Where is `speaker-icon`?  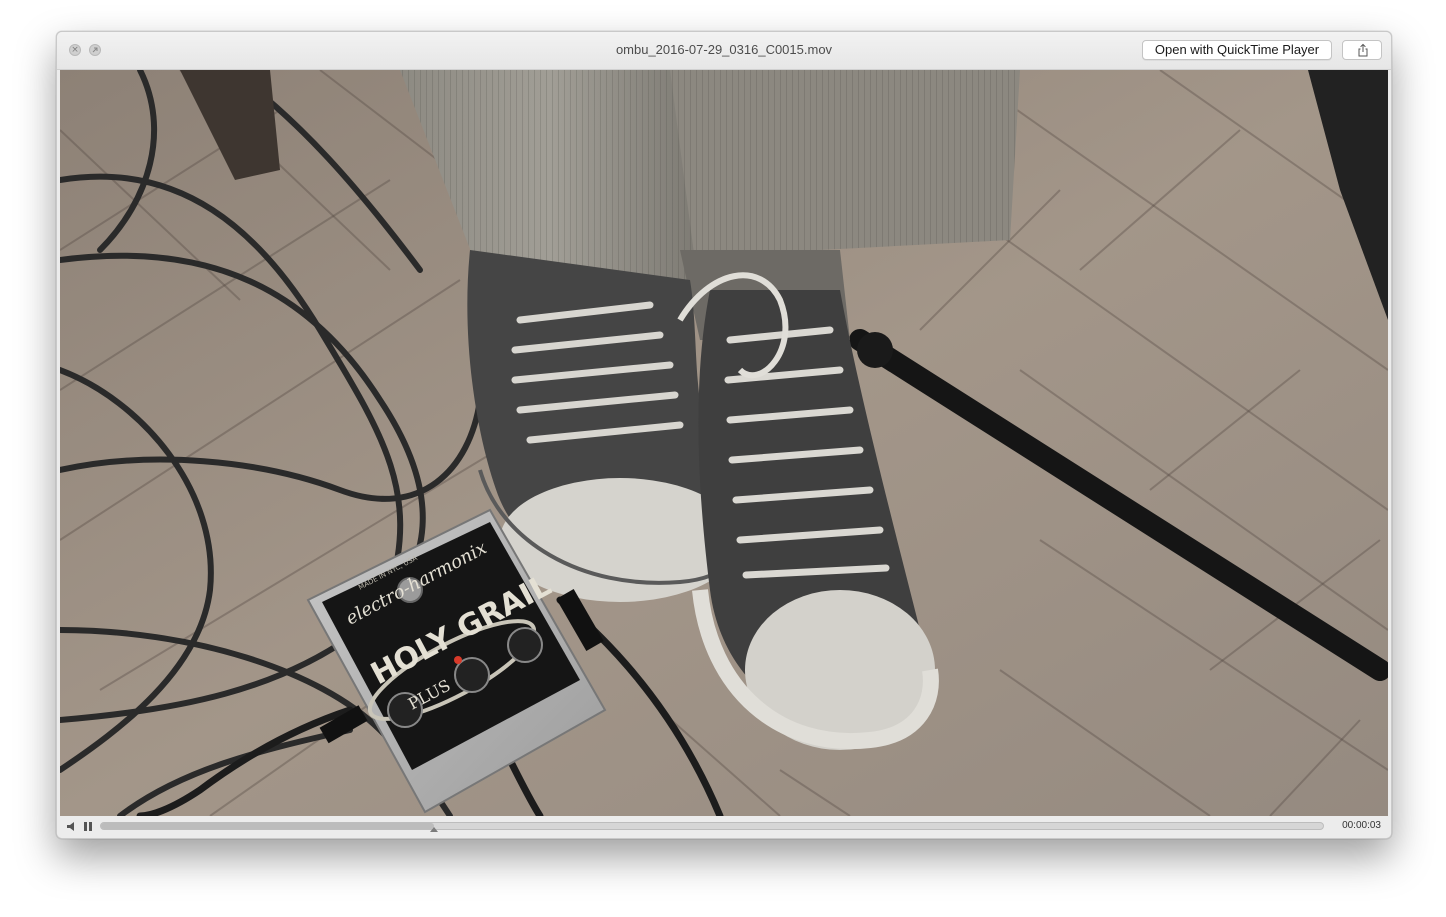 speaker-icon is located at coordinates (72, 826).